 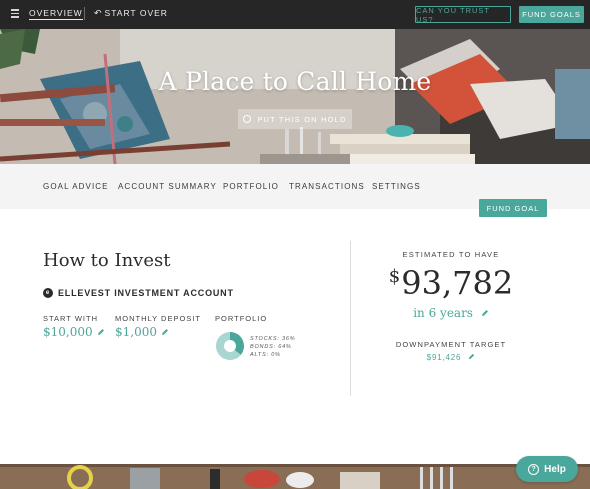 I want to click on portfolio-donut-chart, so click(x=230, y=346).